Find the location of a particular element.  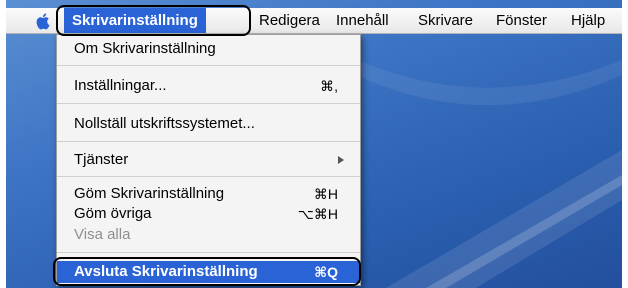

highlight-frame-menu-title is located at coordinates (153, 20).